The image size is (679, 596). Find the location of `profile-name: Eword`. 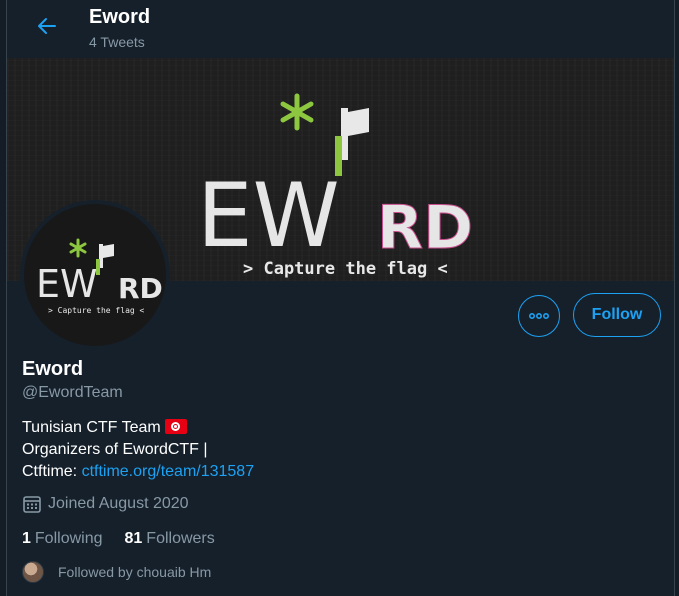

profile-name: Eword is located at coordinates (53, 369).